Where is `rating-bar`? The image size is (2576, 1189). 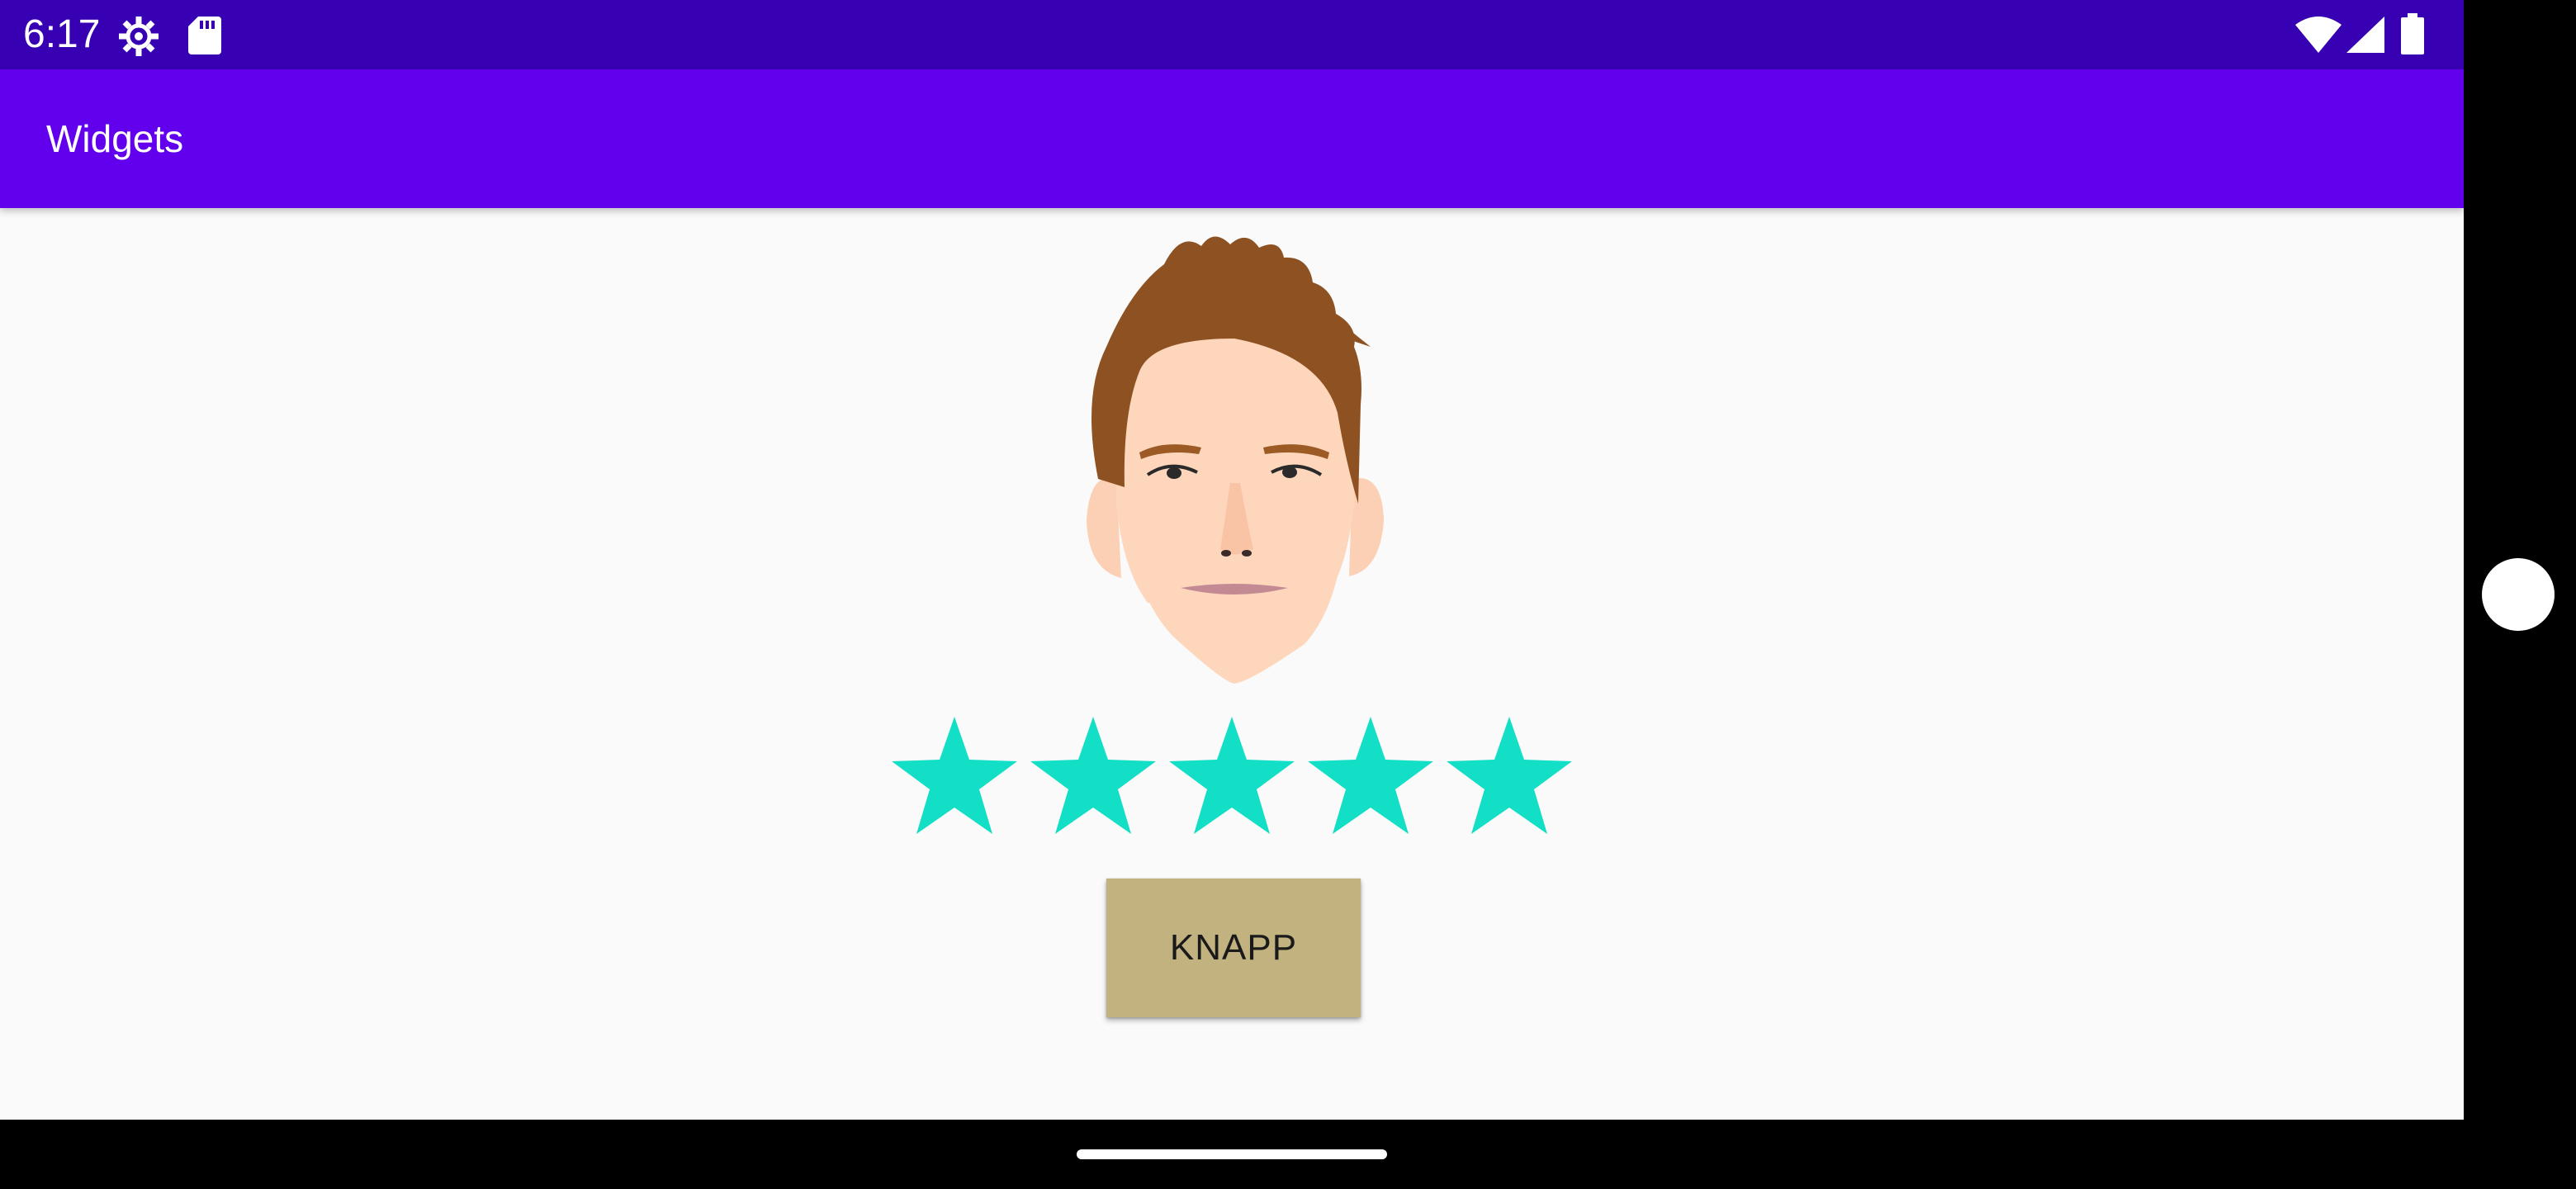
rating-bar is located at coordinates (1237, 783).